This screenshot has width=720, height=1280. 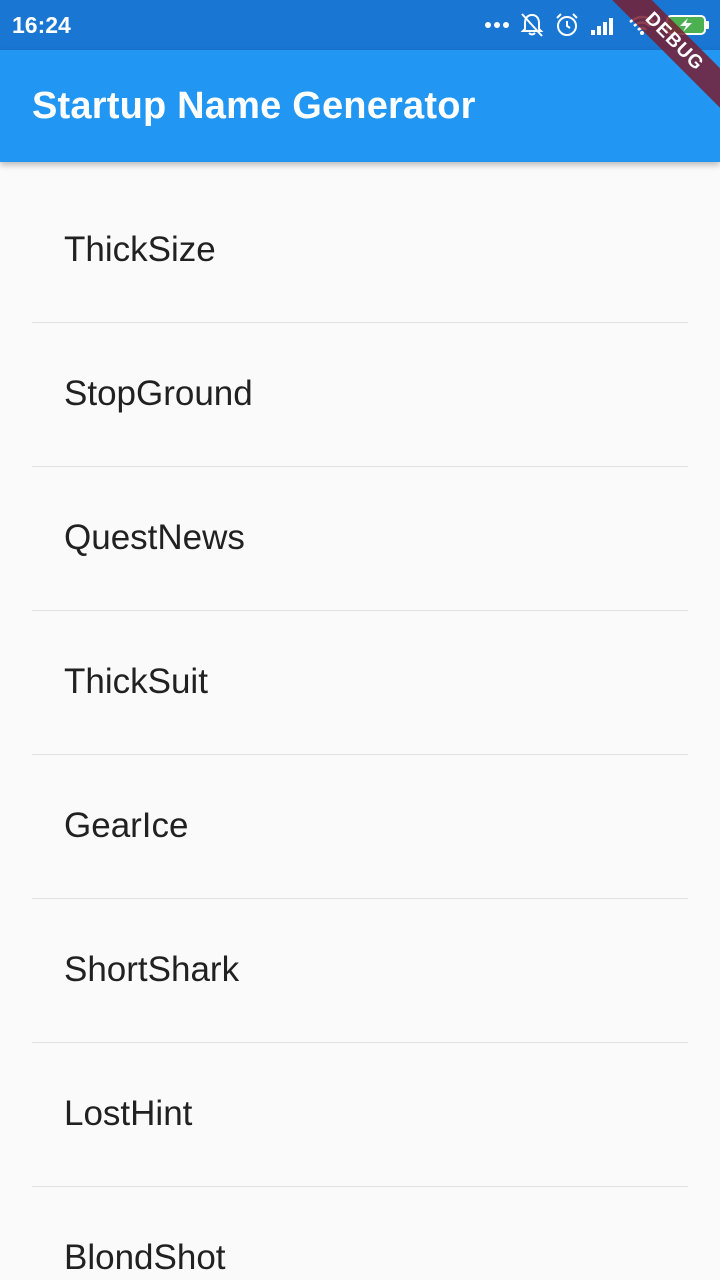 I want to click on app-bar: Startup Name Generator, so click(x=360, y=106).